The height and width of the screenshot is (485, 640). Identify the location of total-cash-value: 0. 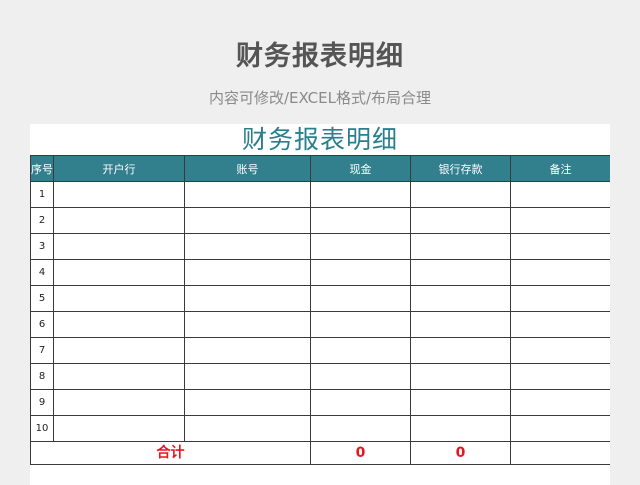
(360, 453).